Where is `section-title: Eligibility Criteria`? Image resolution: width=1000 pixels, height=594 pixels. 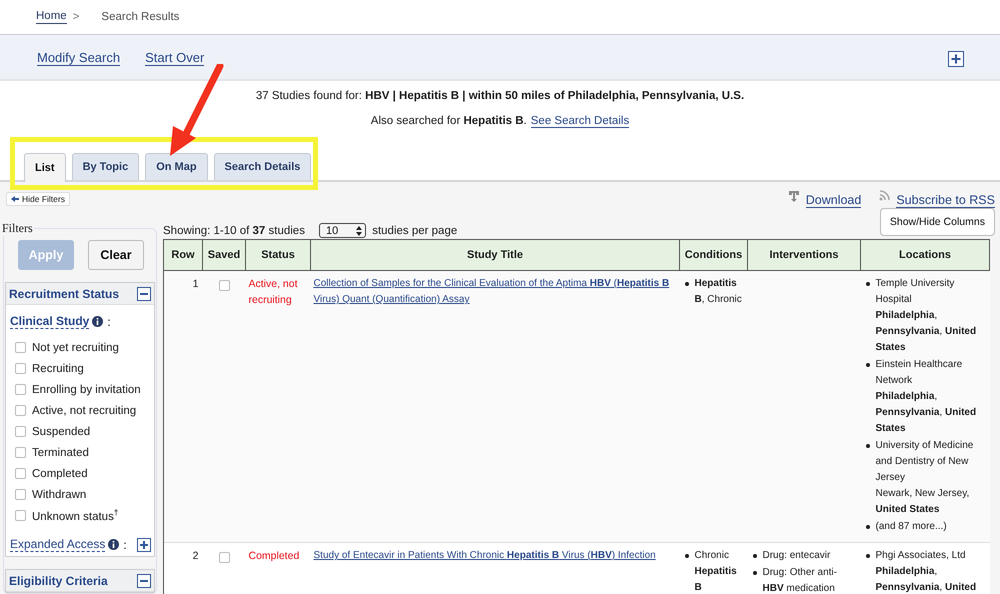
section-title: Eligibility Criteria is located at coordinates (58, 581).